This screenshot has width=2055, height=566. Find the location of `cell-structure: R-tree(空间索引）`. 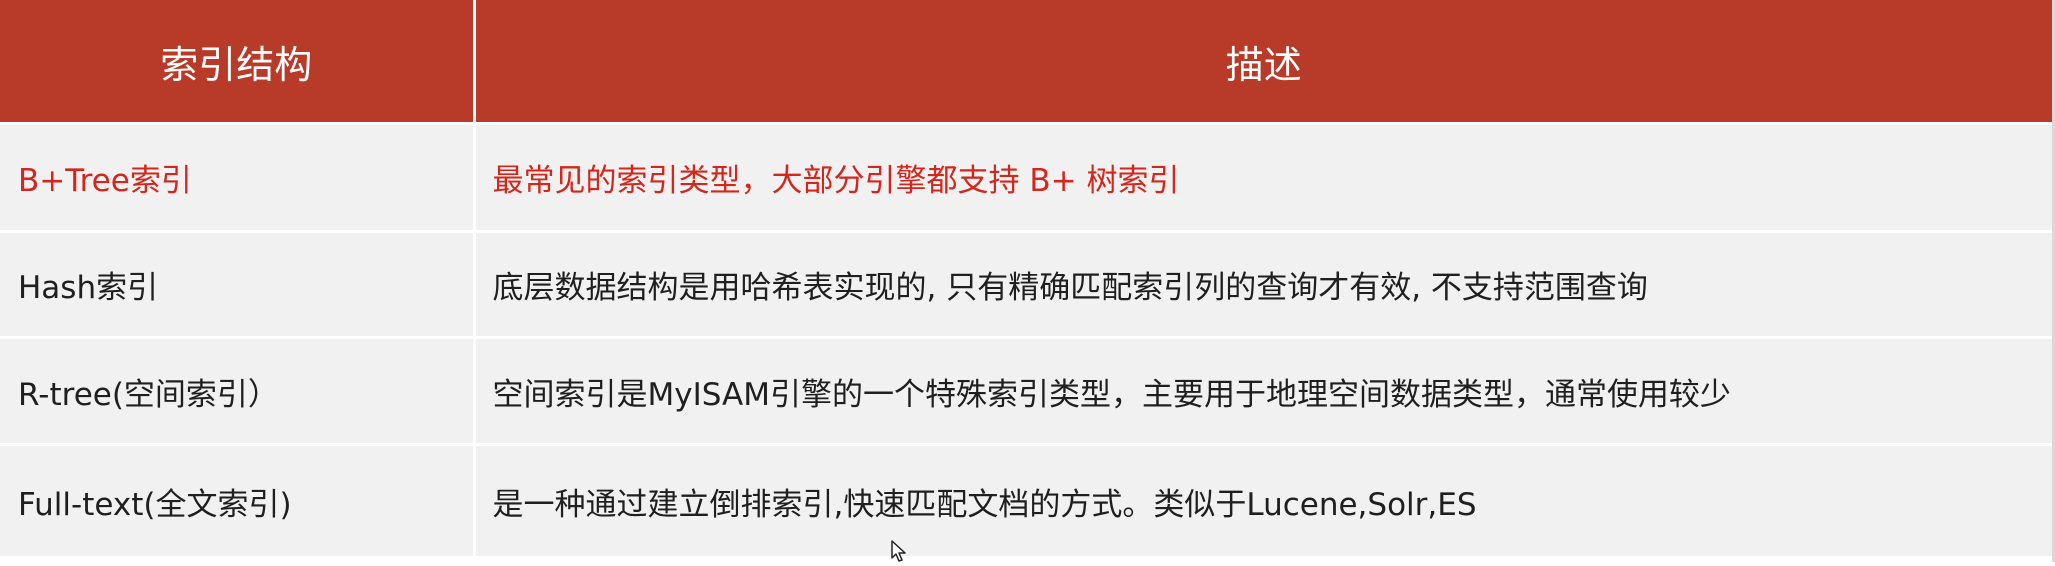

cell-structure: R-tree(空间索引） is located at coordinates (238, 391).